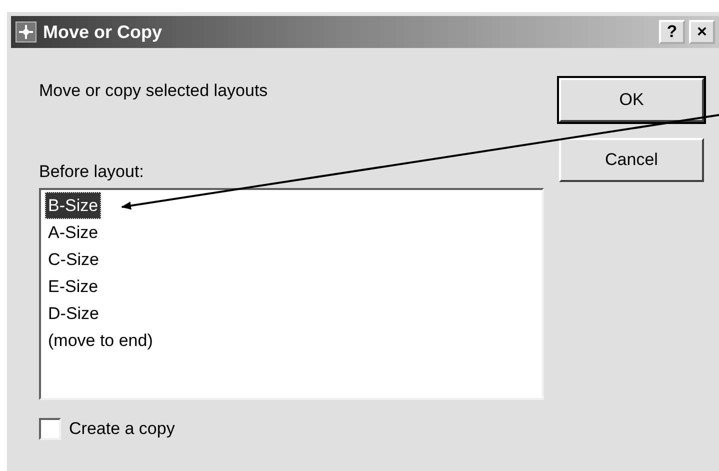 Image resolution: width=719 pixels, height=471 pixels. What do you see at coordinates (73, 205) in the screenshot?
I see `list-item: B-Size` at bounding box center [73, 205].